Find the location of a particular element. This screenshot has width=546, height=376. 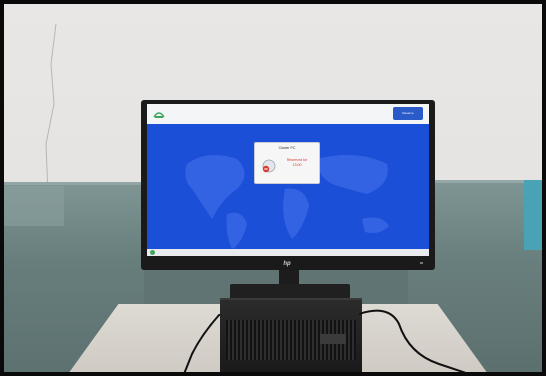

app-logo-icon is located at coordinates (159, 115).